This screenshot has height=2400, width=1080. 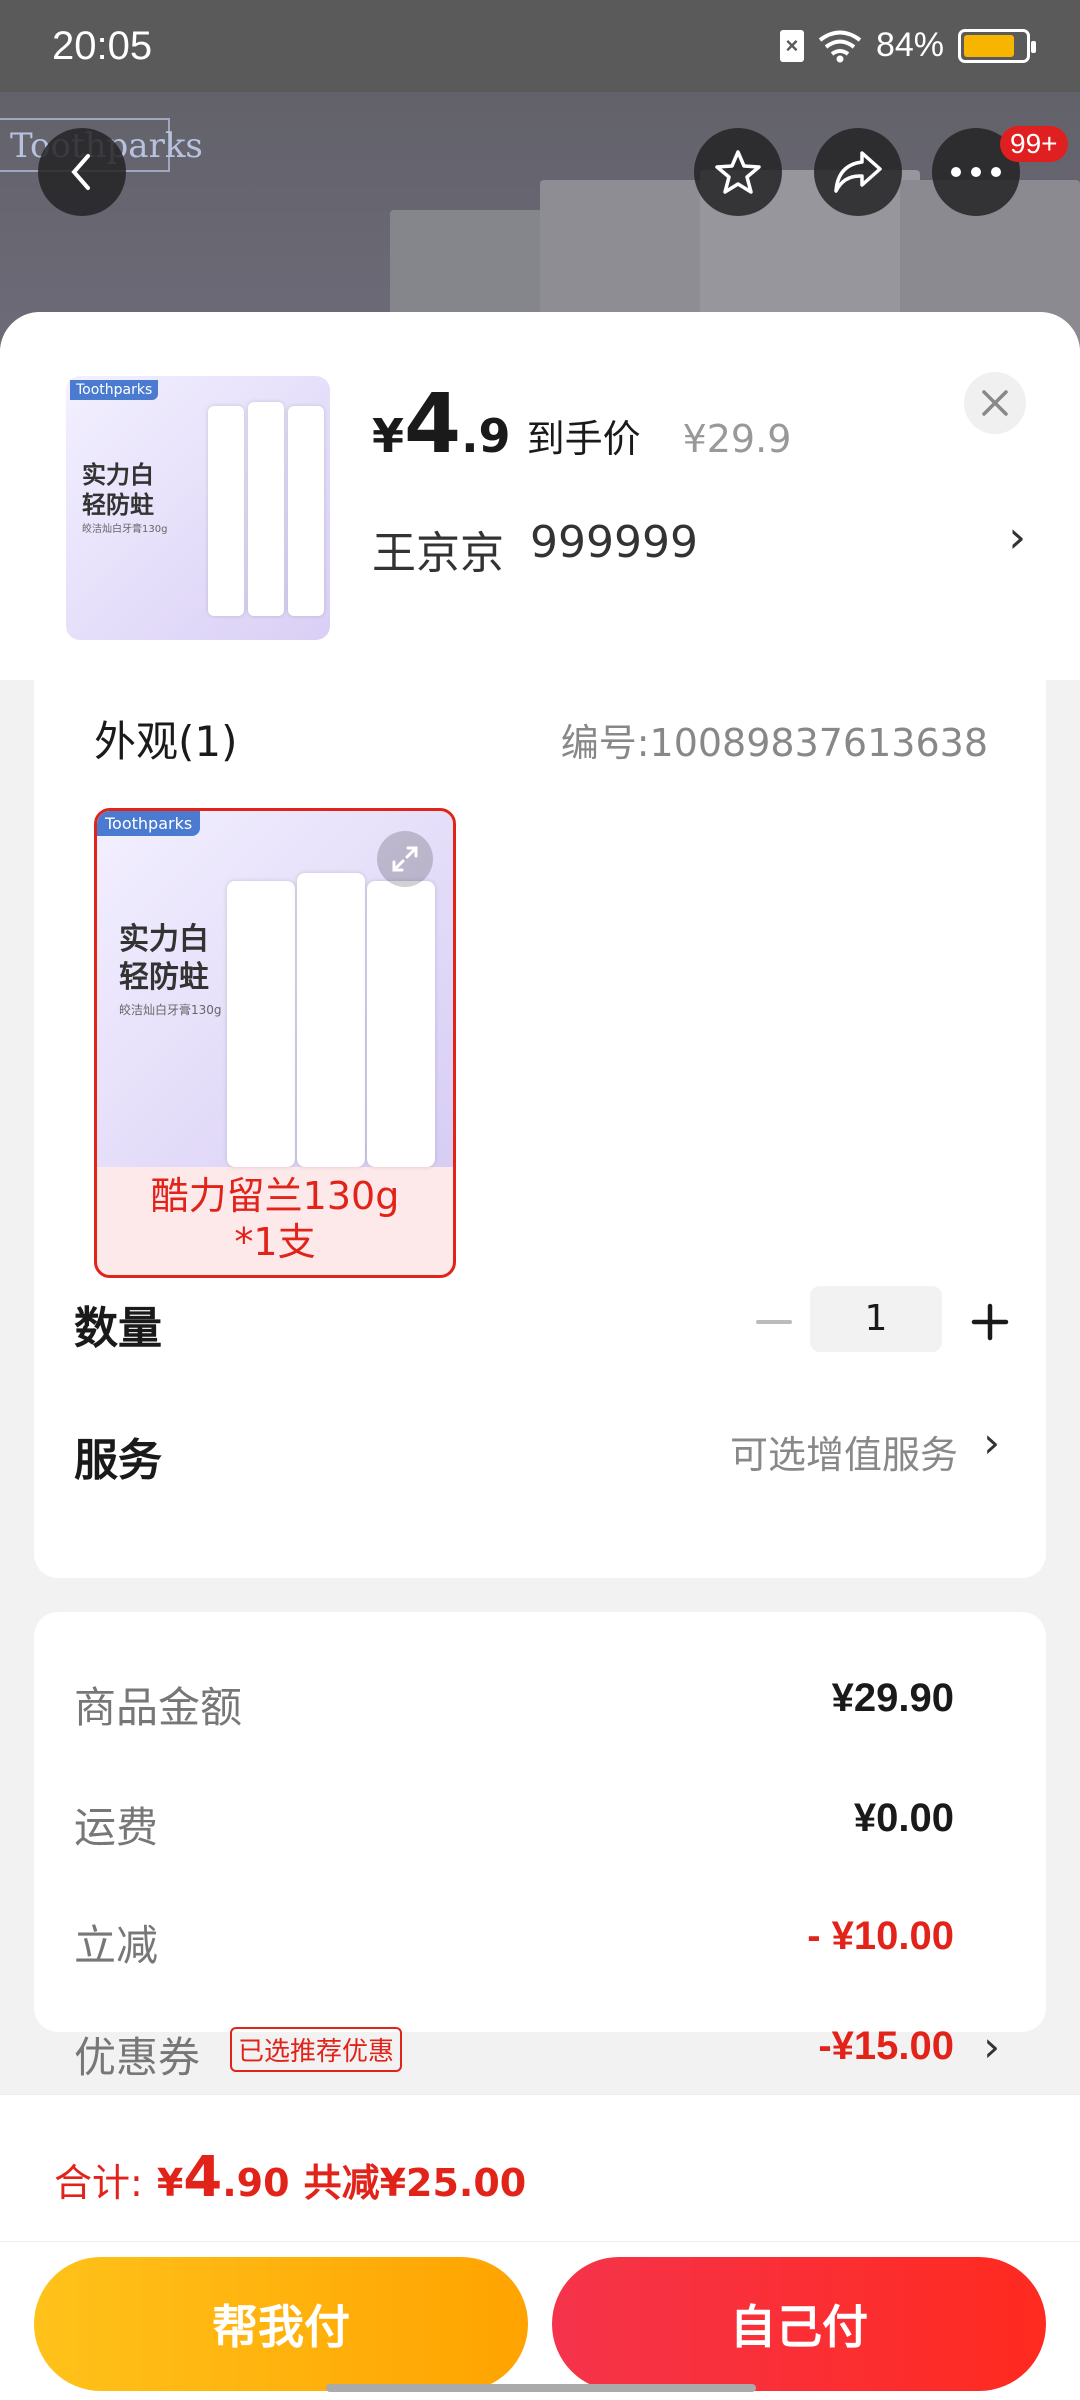 I want to click on close-button, so click(x=995, y=403).